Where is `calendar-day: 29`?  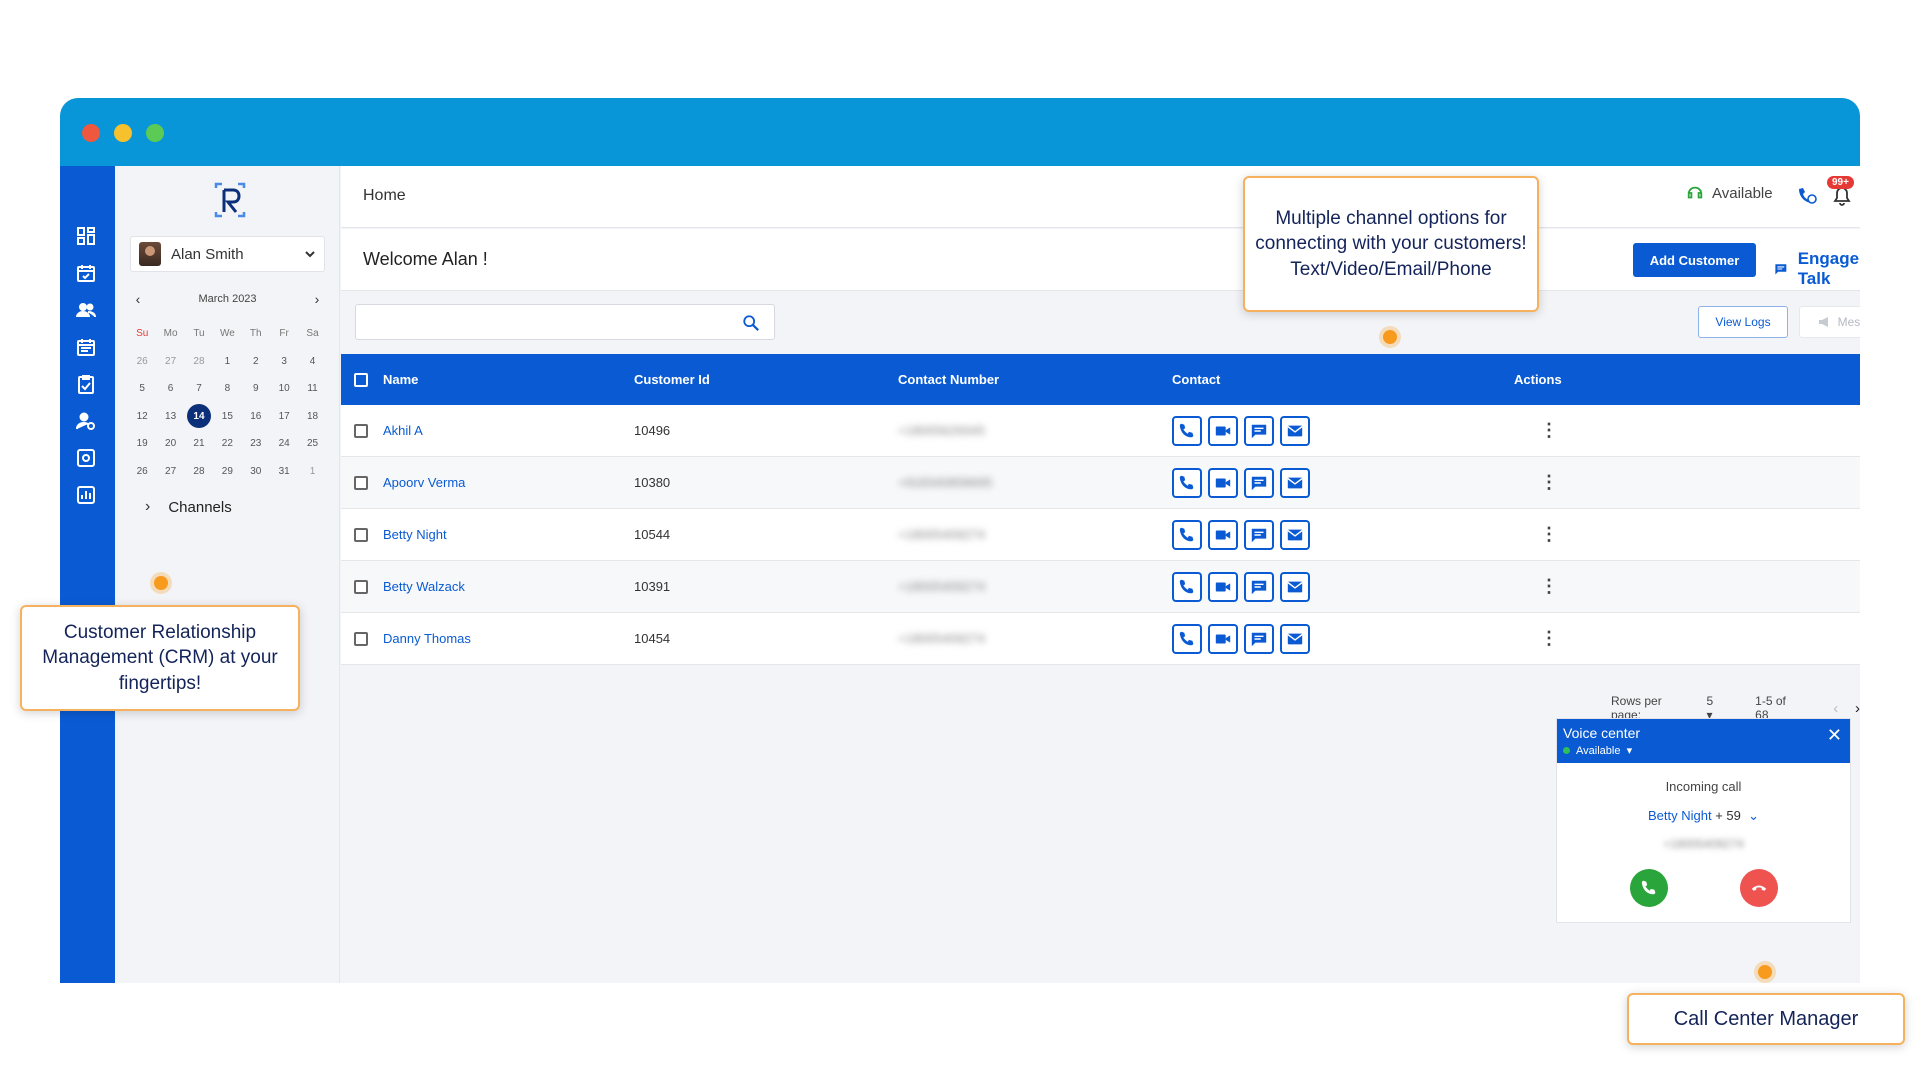 calendar-day: 29 is located at coordinates (227, 472).